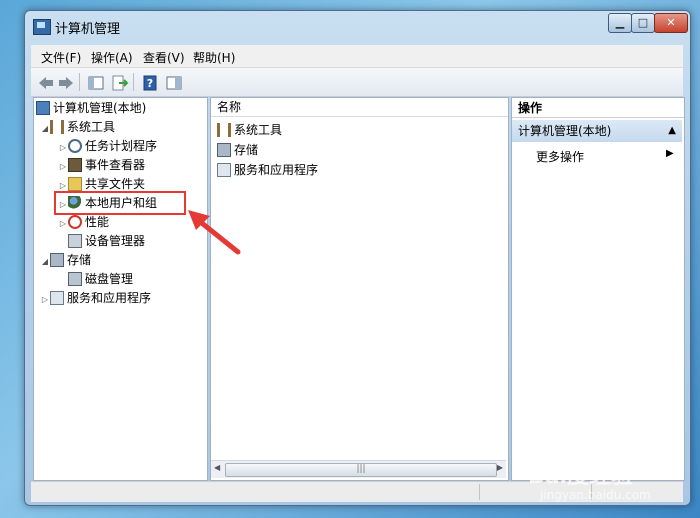 The image size is (700, 518). I want to click on show-action-pane-icon, so click(174, 83).